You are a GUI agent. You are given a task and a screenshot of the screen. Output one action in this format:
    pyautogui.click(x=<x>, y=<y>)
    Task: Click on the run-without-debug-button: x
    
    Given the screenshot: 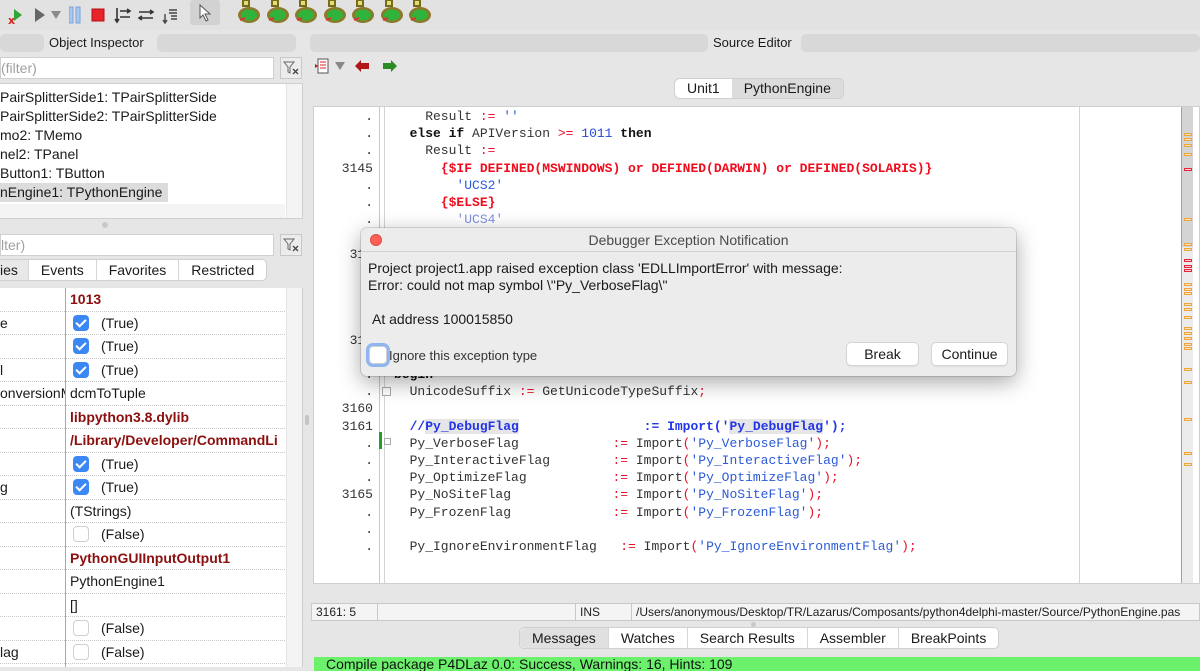 What is the action you would take?
    pyautogui.click(x=15, y=15)
    